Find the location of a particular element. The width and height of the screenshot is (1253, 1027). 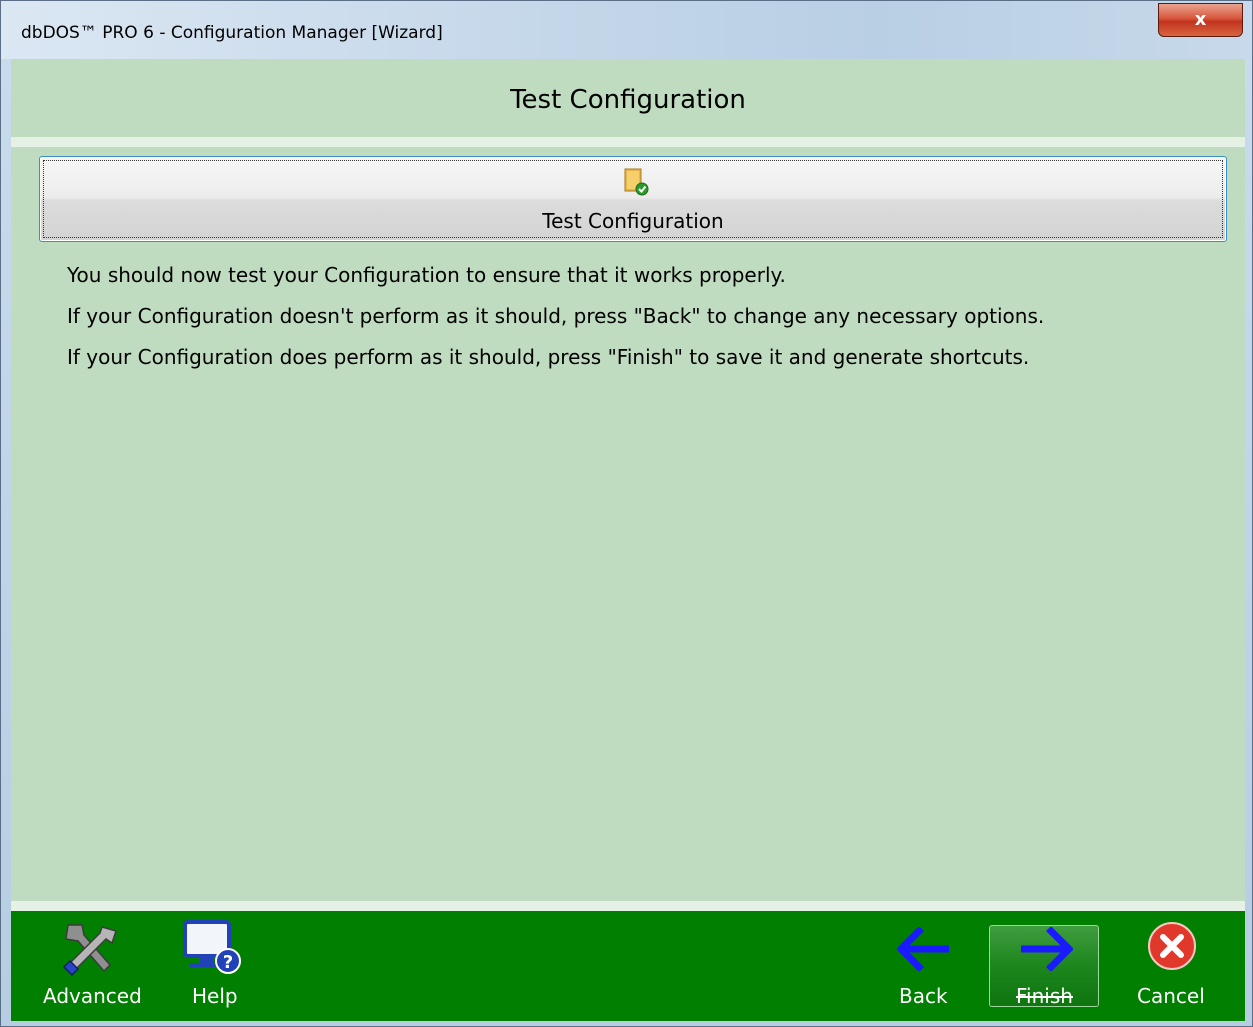

document-check-icon is located at coordinates (636, 182).